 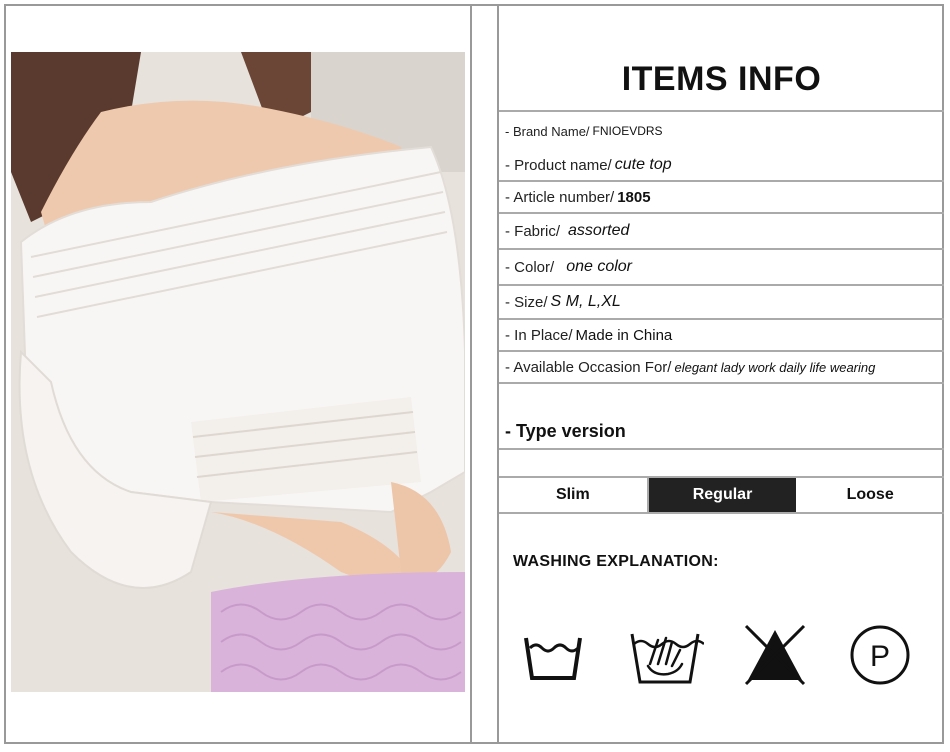 I want to click on svg-text: P, so click(x=880, y=656).